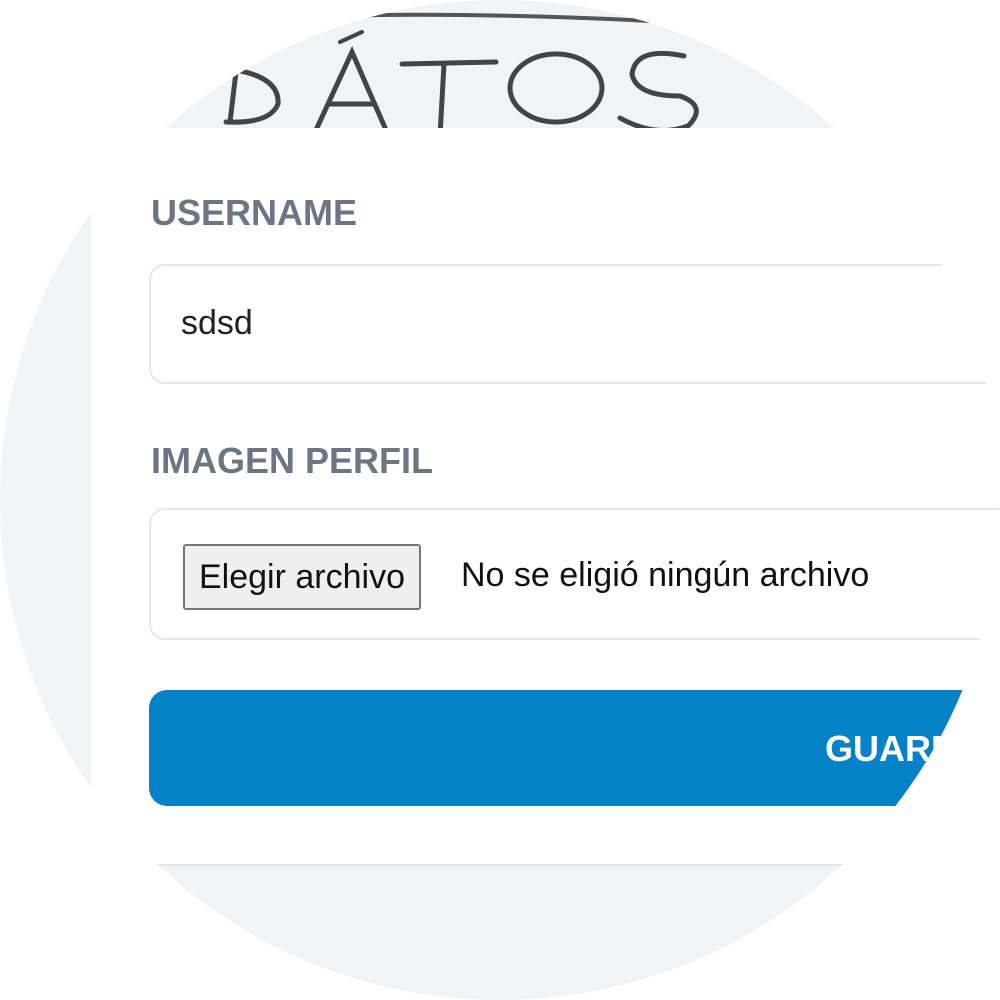 The image size is (1000, 1000). What do you see at coordinates (665, 575) in the screenshot?
I see `file-status-text: No se eligió ningún archivo` at bounding box center [665, 575].